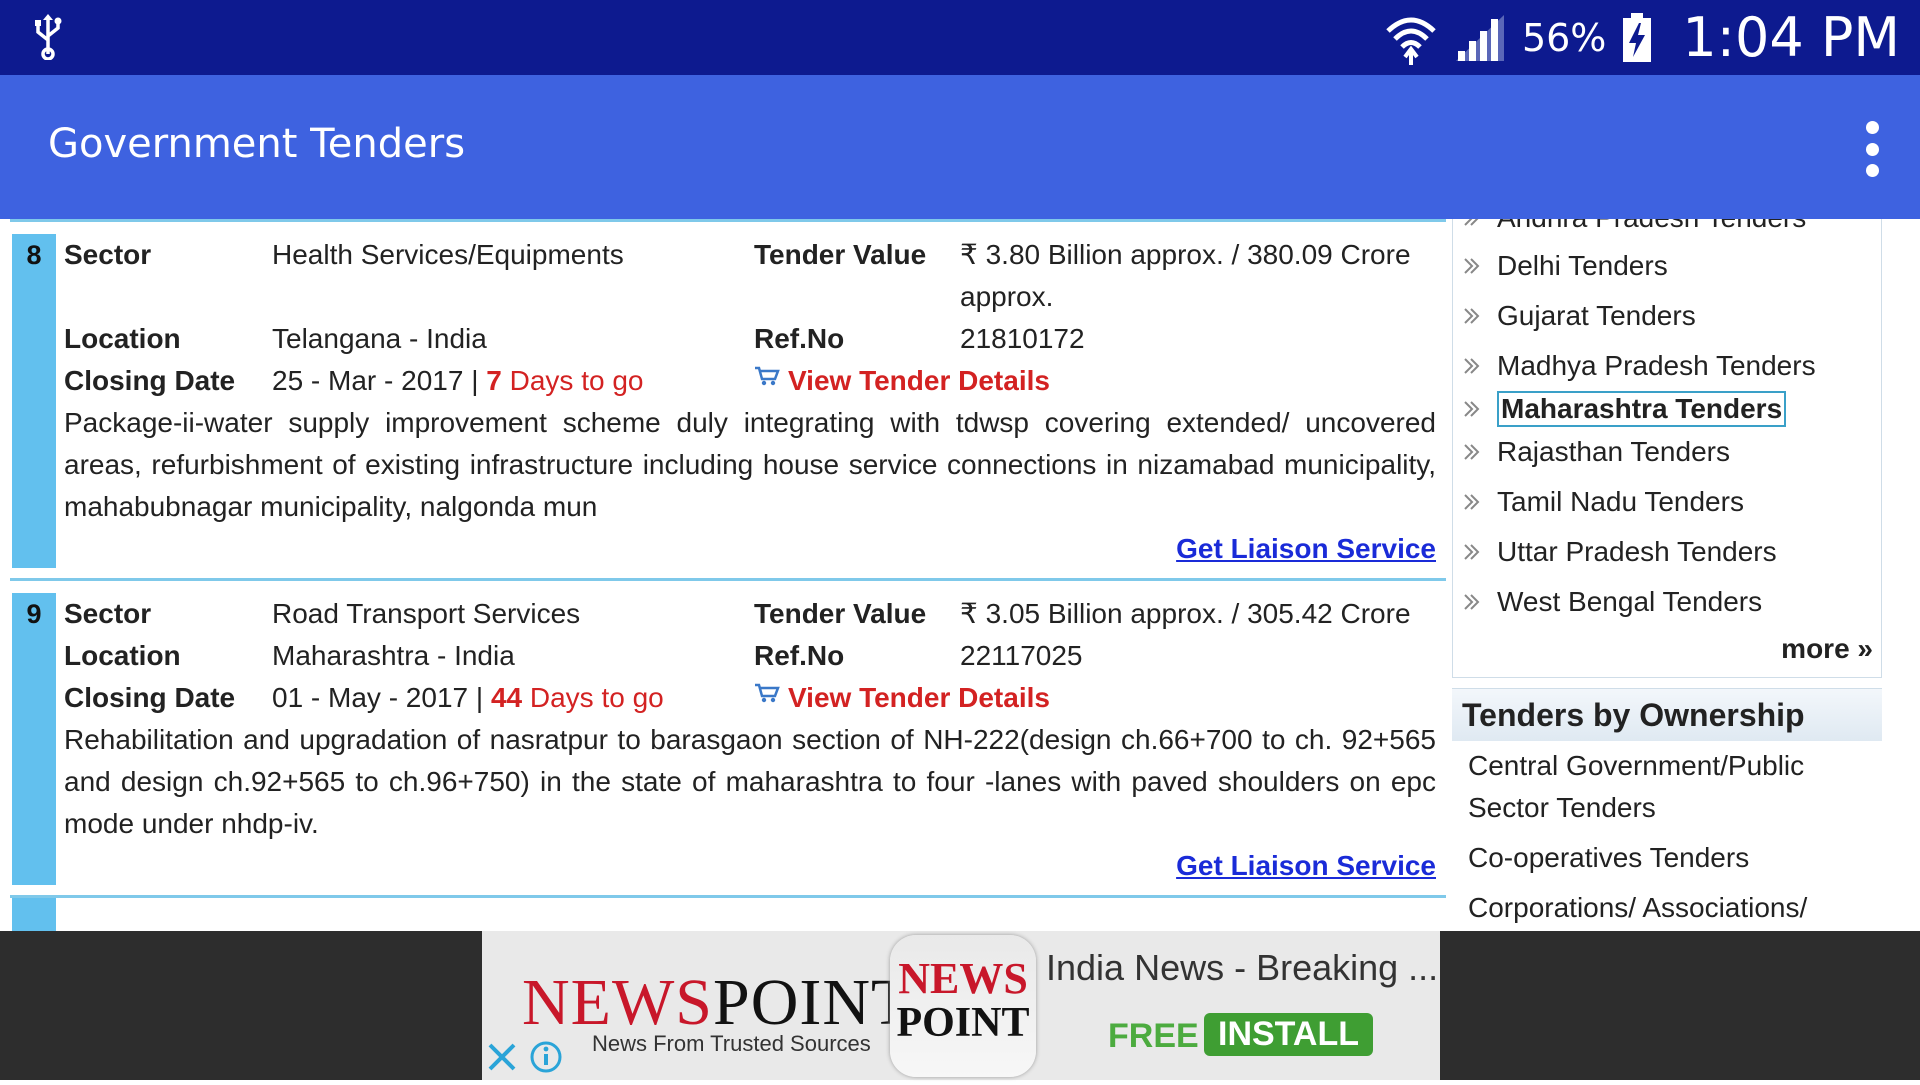 The image size is (1920, 1085). What do you see at coordinates (1479, 37) in the screenshot?
I see `signal-icon` at bounding box center [1479, 37].